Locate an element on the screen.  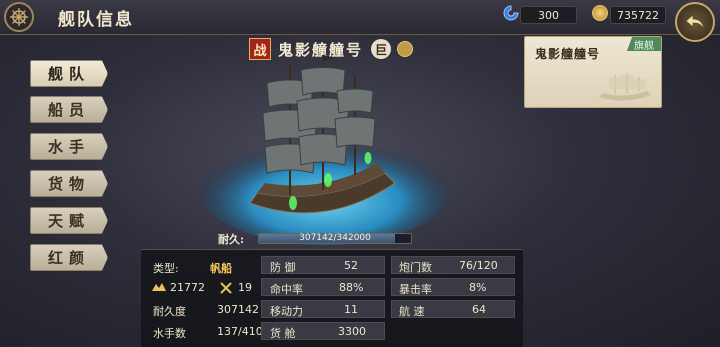
blue-gem-icon is located at coordinates (511, 13).